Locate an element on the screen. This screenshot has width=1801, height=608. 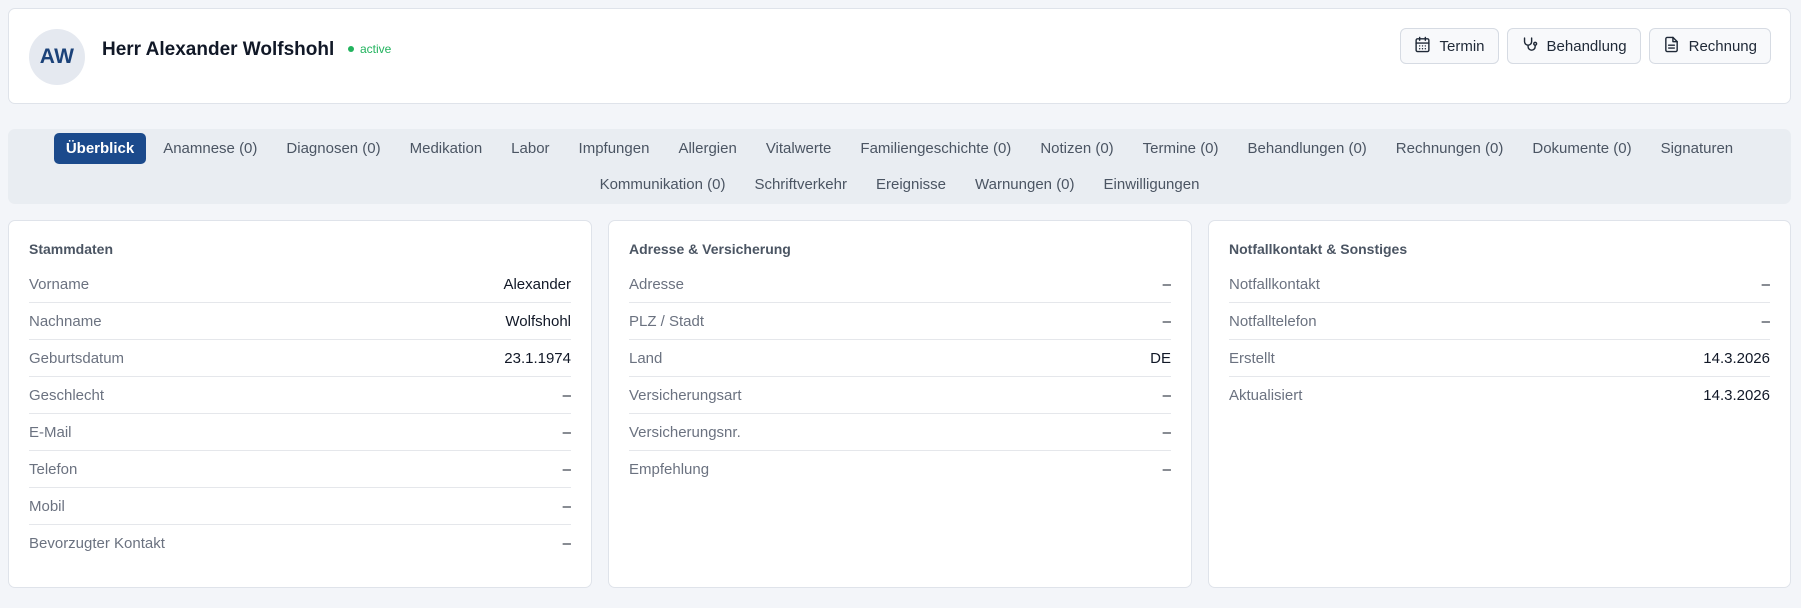
field-label: Adresse is located at coordinates (657, 284).